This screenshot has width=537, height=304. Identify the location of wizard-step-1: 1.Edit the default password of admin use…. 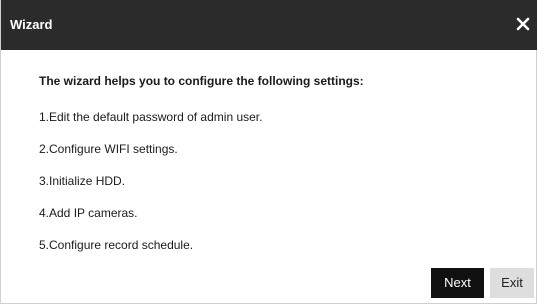
(151, 117).